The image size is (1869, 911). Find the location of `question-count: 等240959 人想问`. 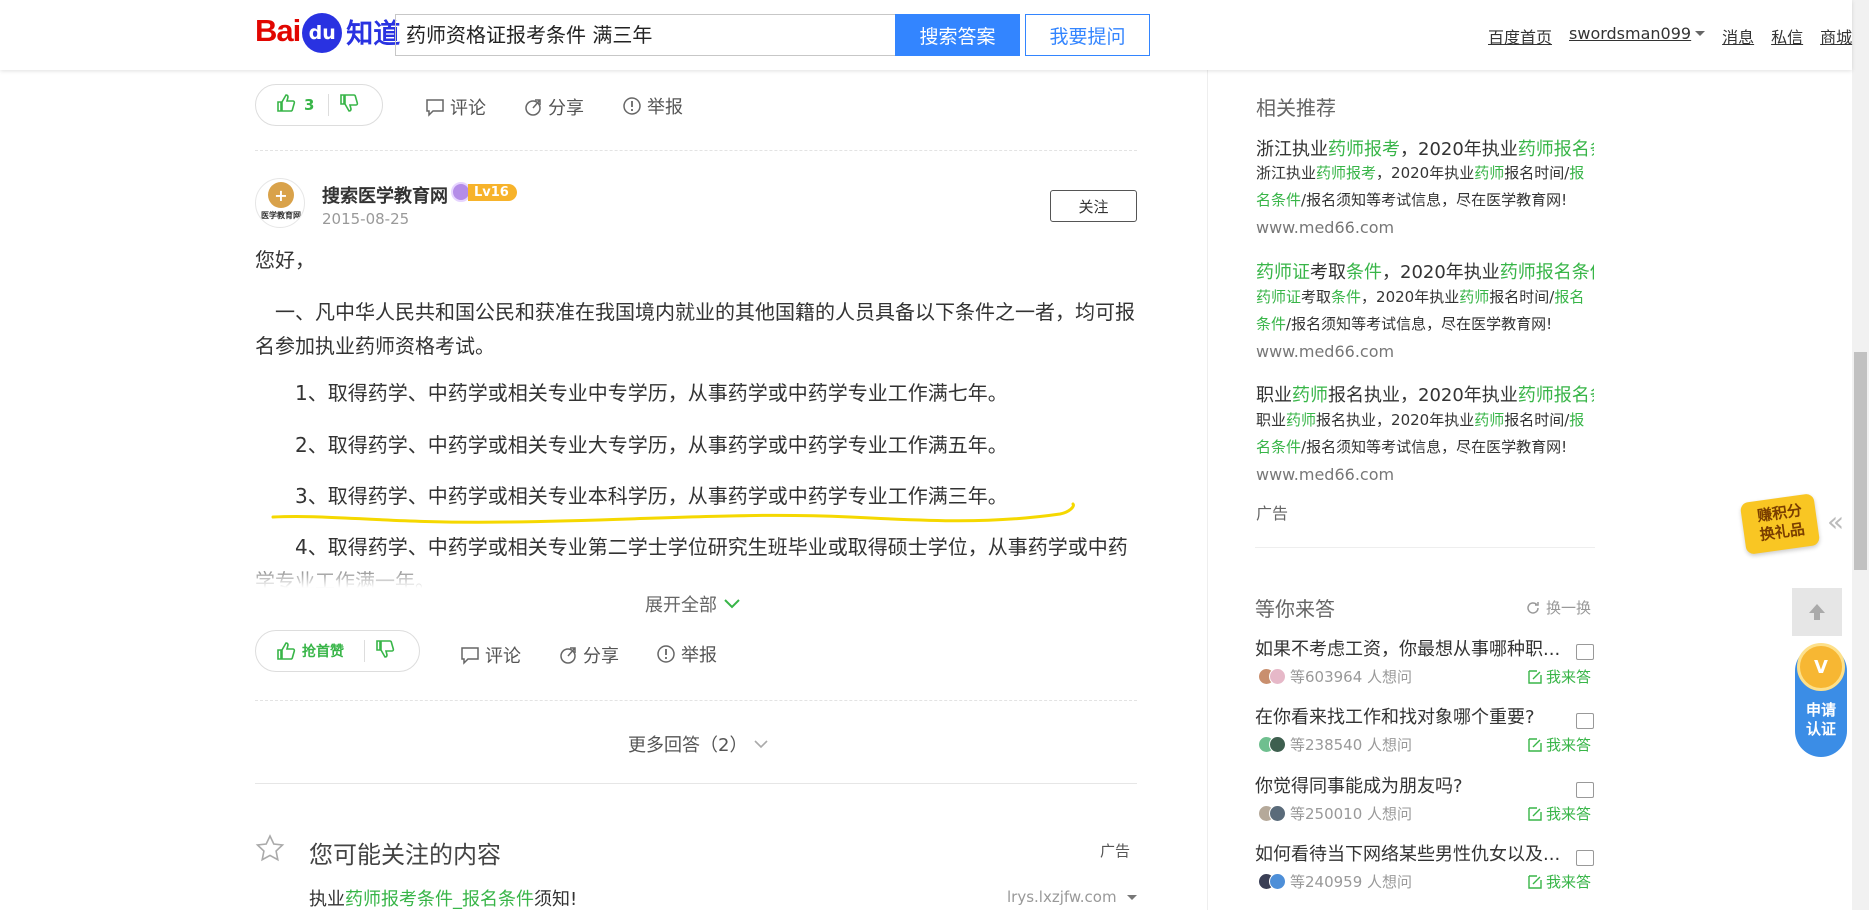

question-count: 等240959 人想问 is located at coordinates (1351, 882).